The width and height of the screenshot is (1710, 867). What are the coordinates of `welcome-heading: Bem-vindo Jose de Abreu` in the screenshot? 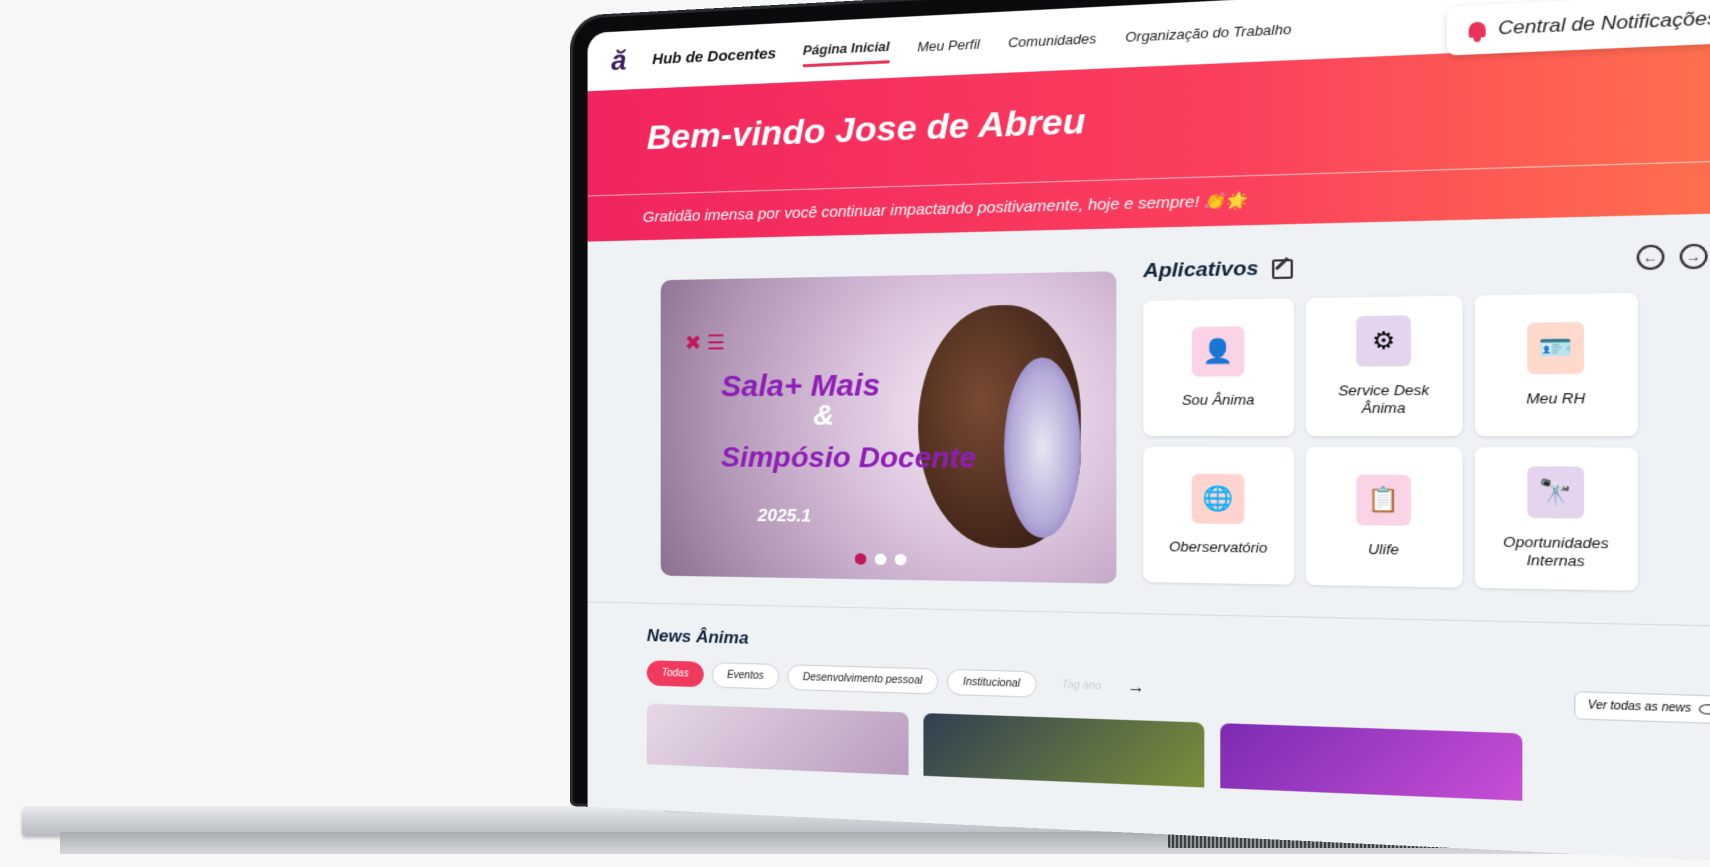 It's located at (866, 129).